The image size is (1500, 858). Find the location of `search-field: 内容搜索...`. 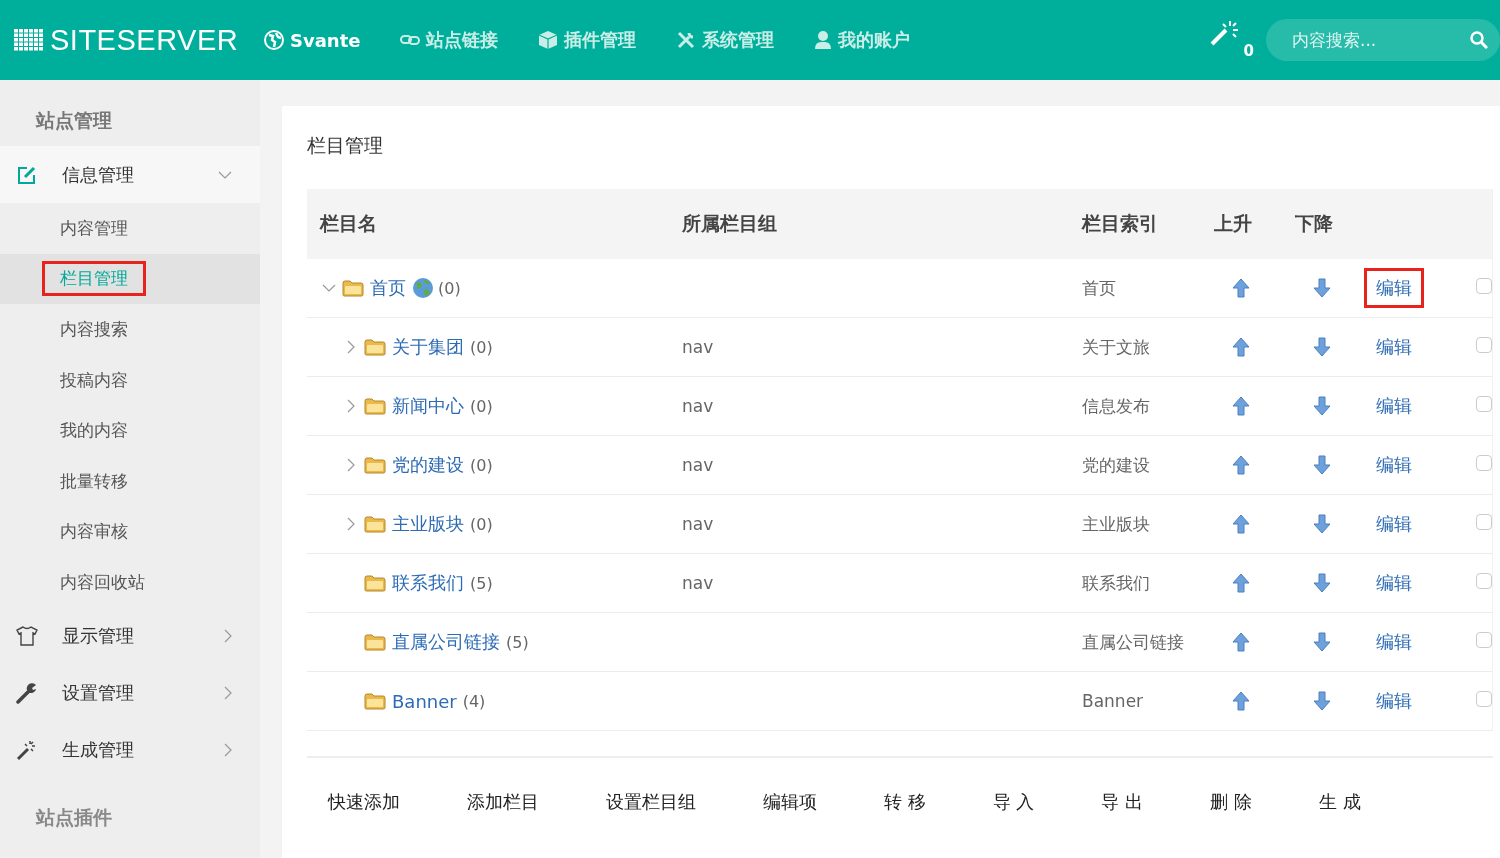

search-field: 内容搜索... is located at coordinates (1383, 40).